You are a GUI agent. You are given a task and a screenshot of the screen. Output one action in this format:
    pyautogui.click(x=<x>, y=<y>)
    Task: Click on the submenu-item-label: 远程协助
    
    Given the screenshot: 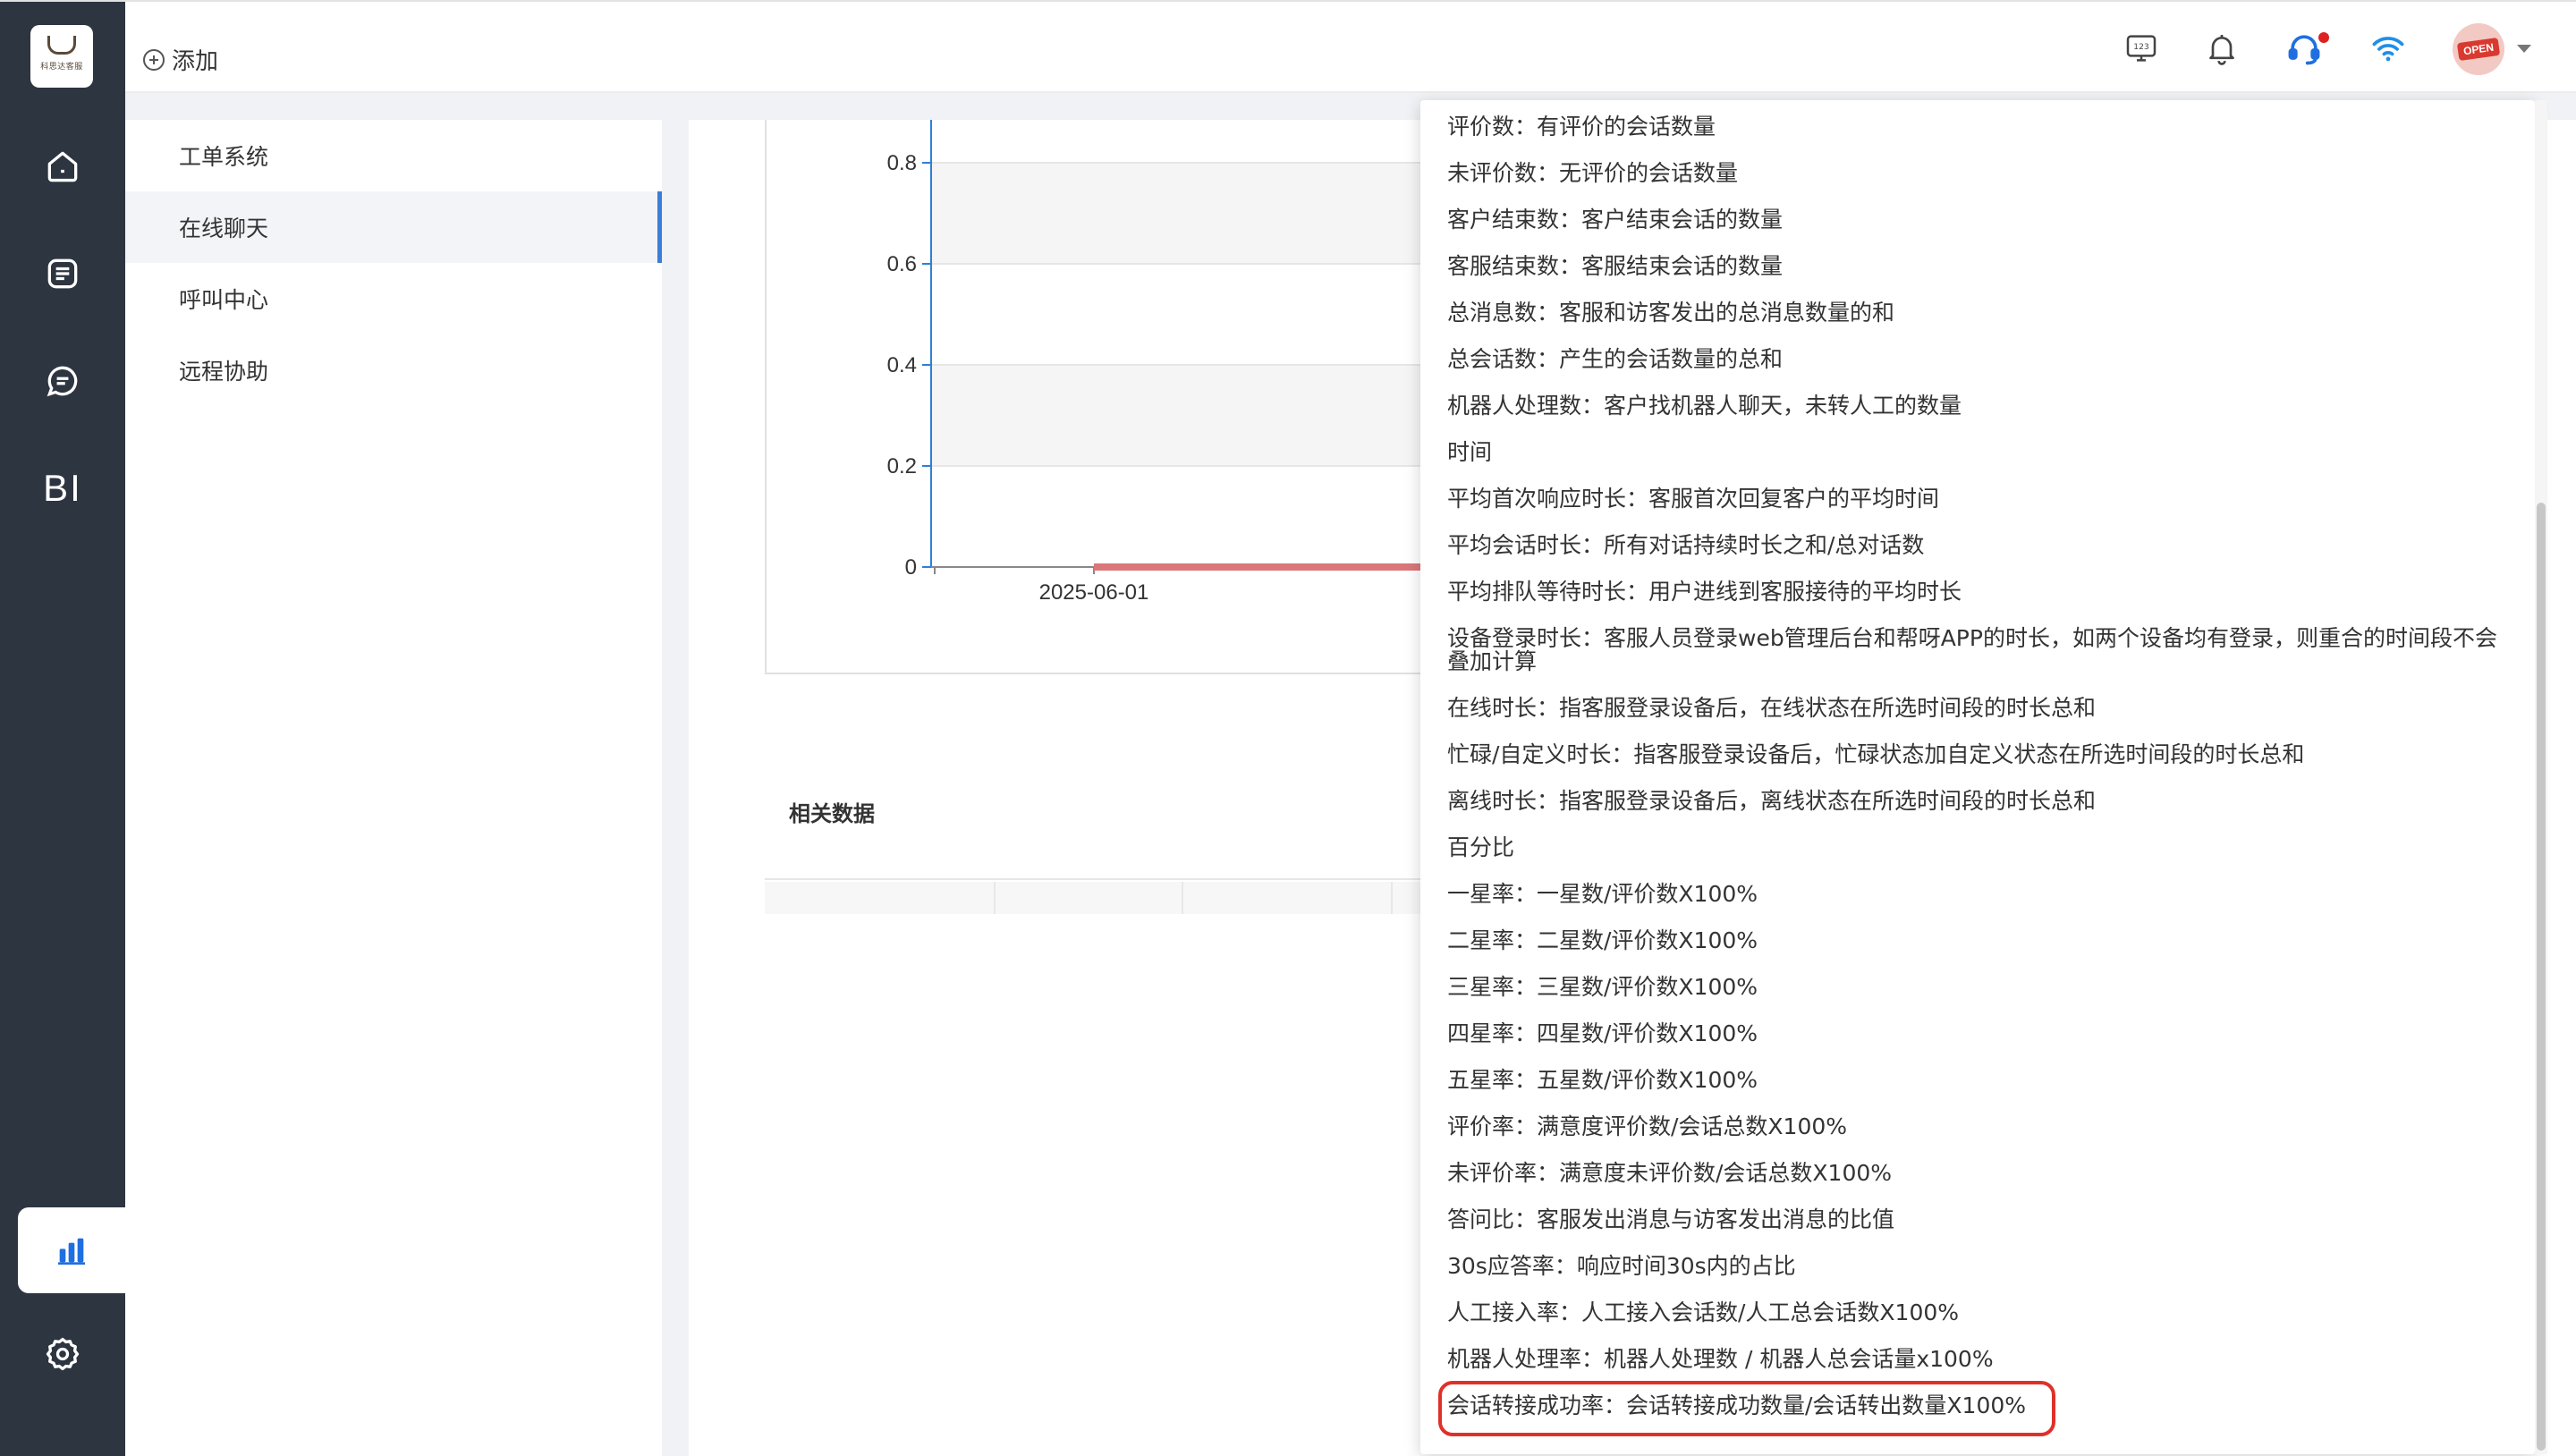 What is the action you would take?
    pyautogui.click(x=224, y=372)
    